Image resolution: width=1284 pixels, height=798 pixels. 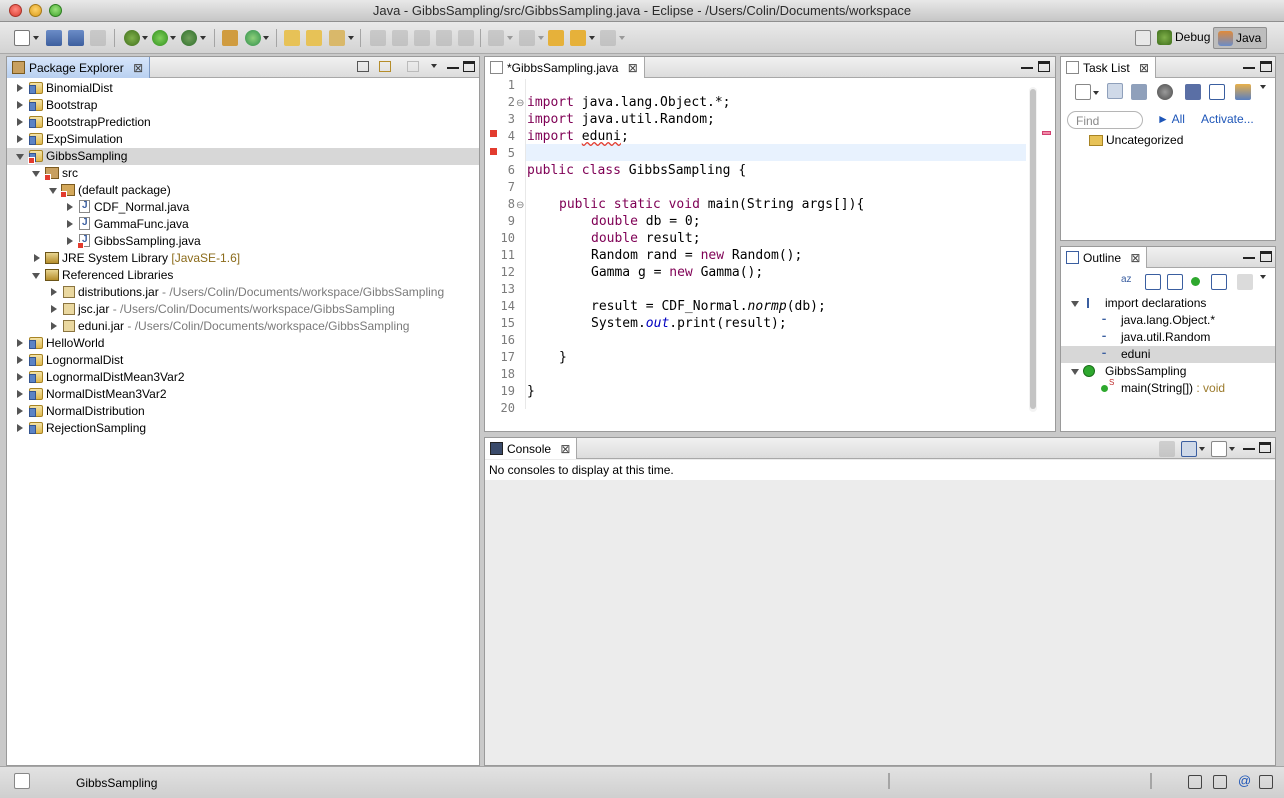 What do you see at coordinates (22, 781) in the screenshot?
I see `fast-view-icon` at bounding box center [22, 781].